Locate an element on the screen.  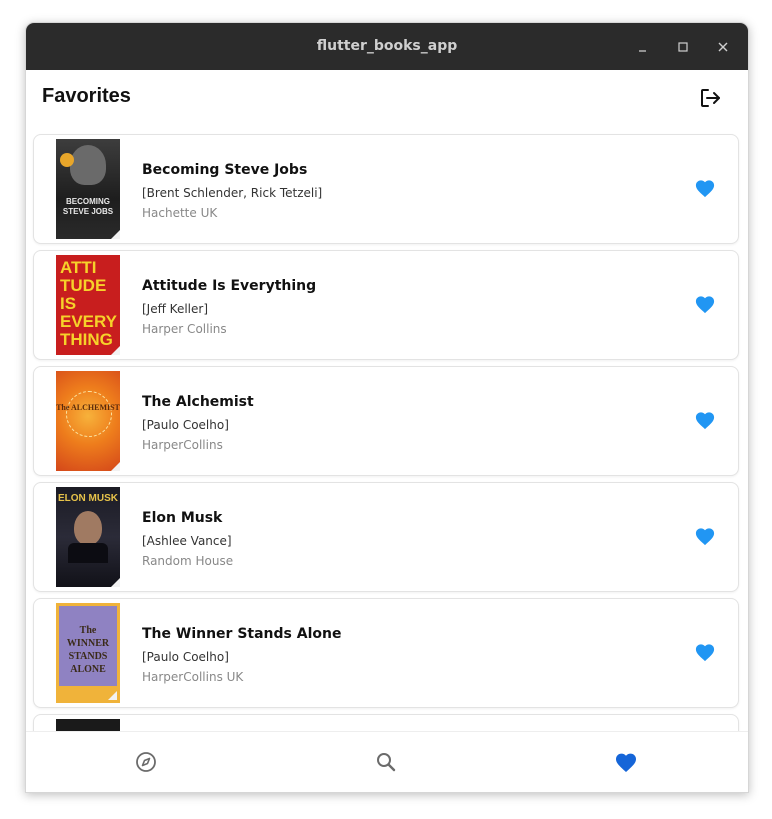
book-cover-image: The WINNER STANDS ALONE is located at coordinates (88, 653).